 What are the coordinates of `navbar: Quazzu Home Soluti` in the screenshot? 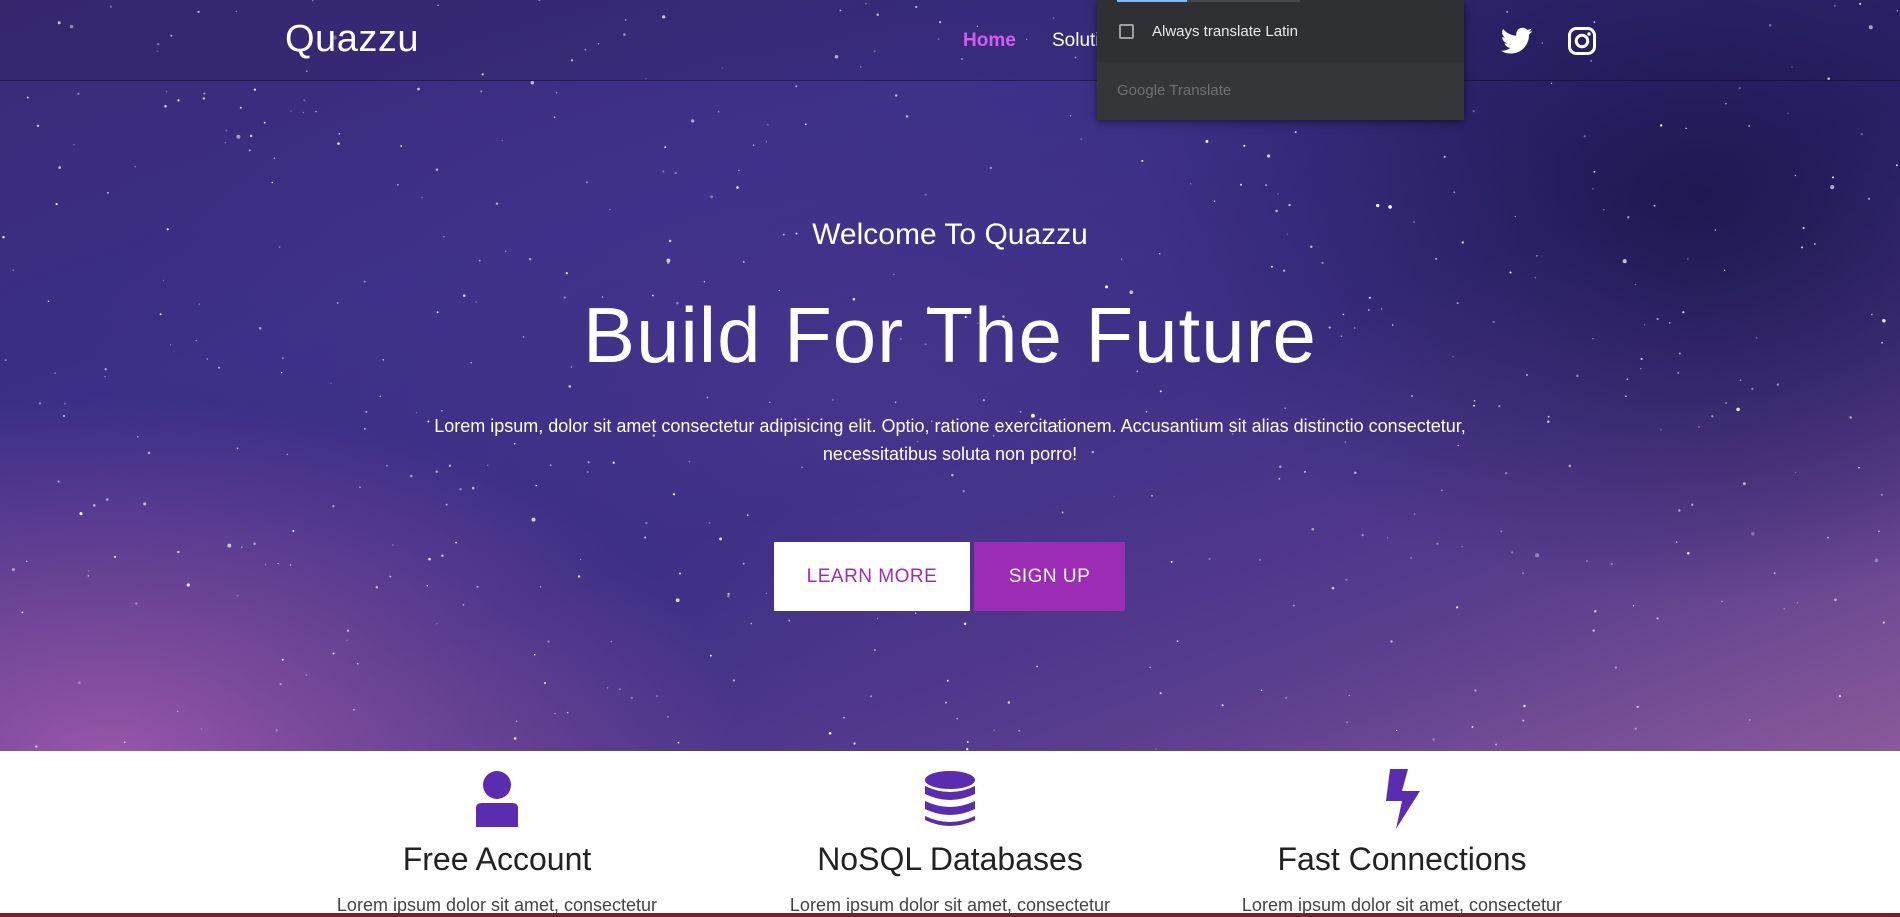 It's located at (950, 40).